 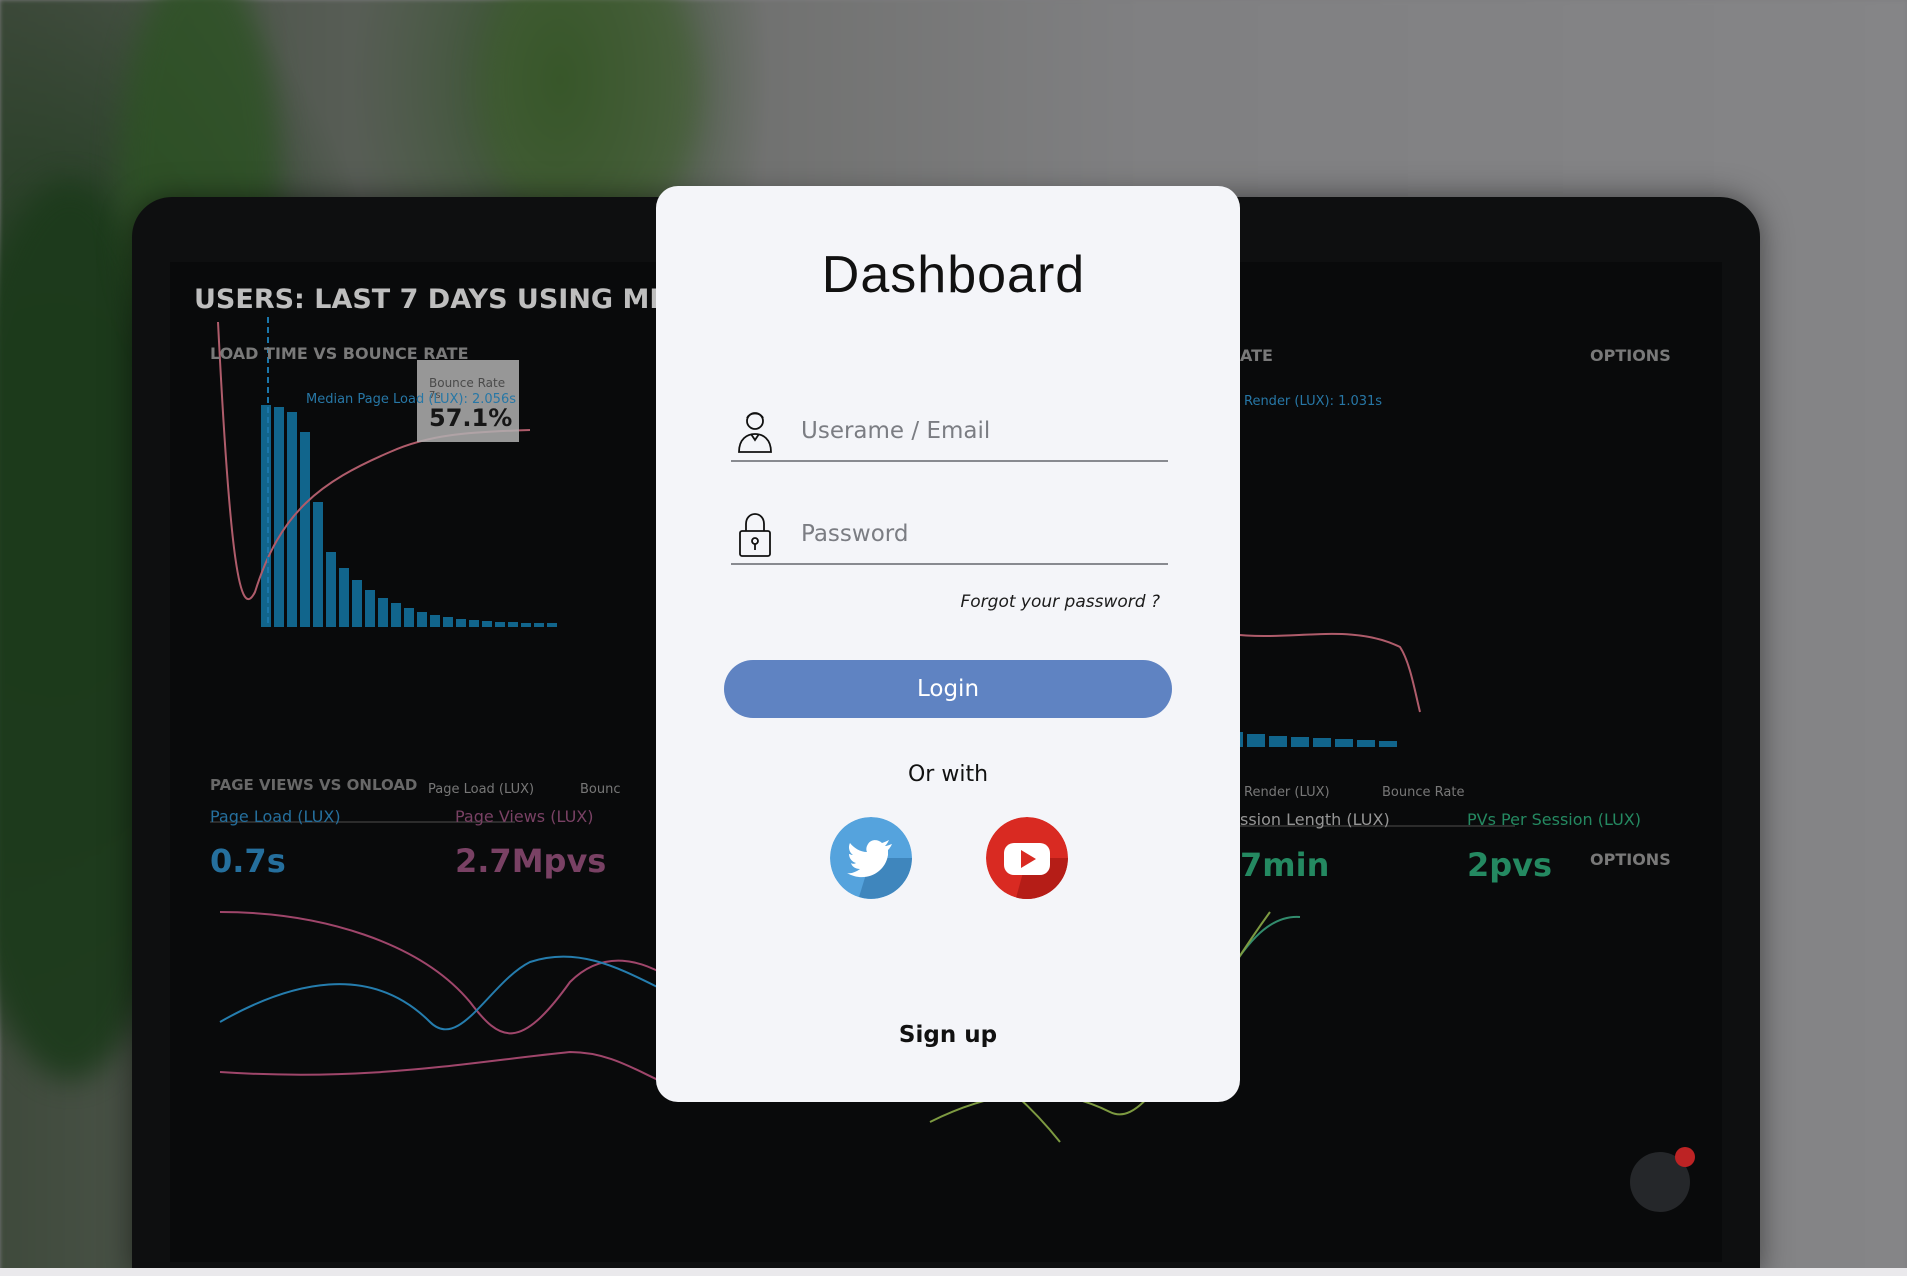 What do you see at coordinates (949, 534) in the screenshot?
I see `password-field: Password` at bounding box center [949, 534].